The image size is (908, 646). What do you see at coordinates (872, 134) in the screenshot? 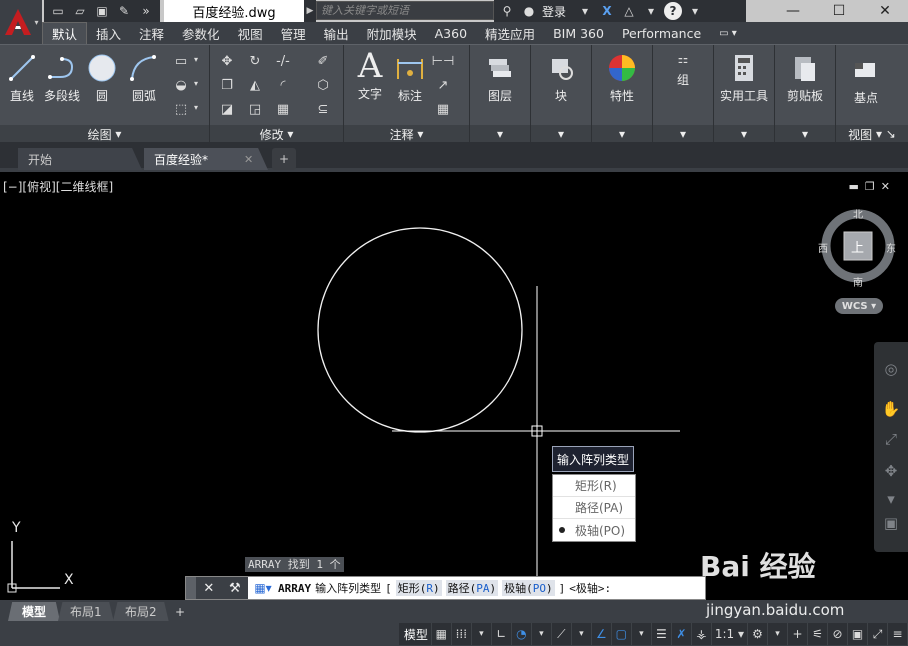
I see `view-panel-title: 视图 ▾ ↘` at bounding box center [872, 134].